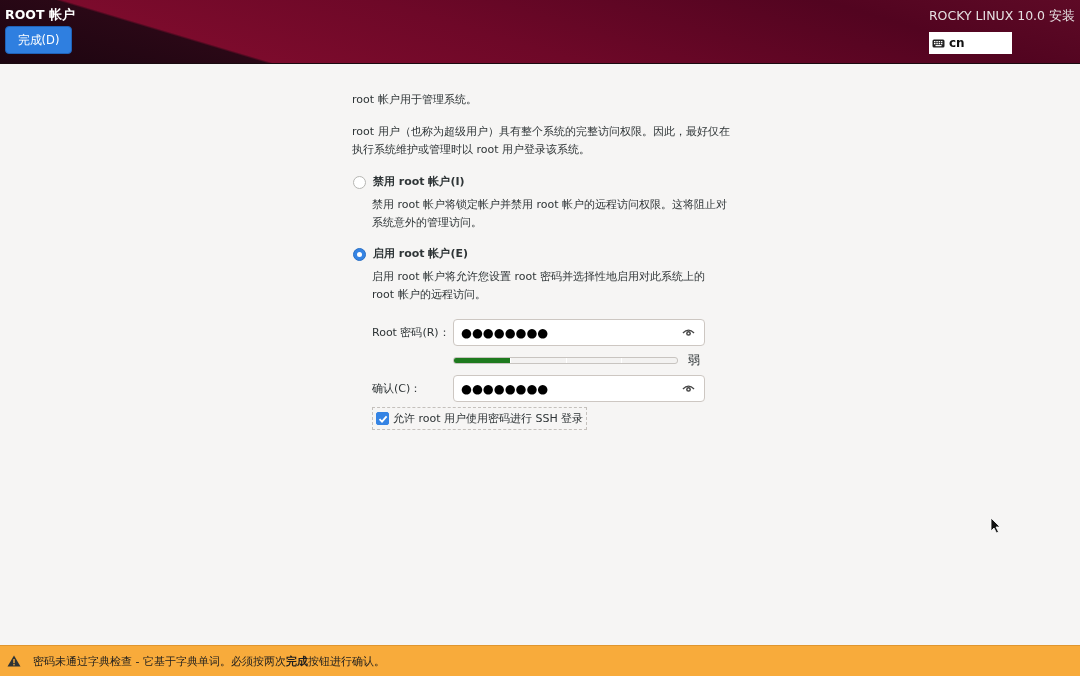  What do you see at coordinates (539, 286) in the screenshot?
I see `option-description: 启用 root 帐户将允许您设置 root 密码并选择性地启用对此系统上的 root 帐户的远程访问。` at bounding box center [539, 286].